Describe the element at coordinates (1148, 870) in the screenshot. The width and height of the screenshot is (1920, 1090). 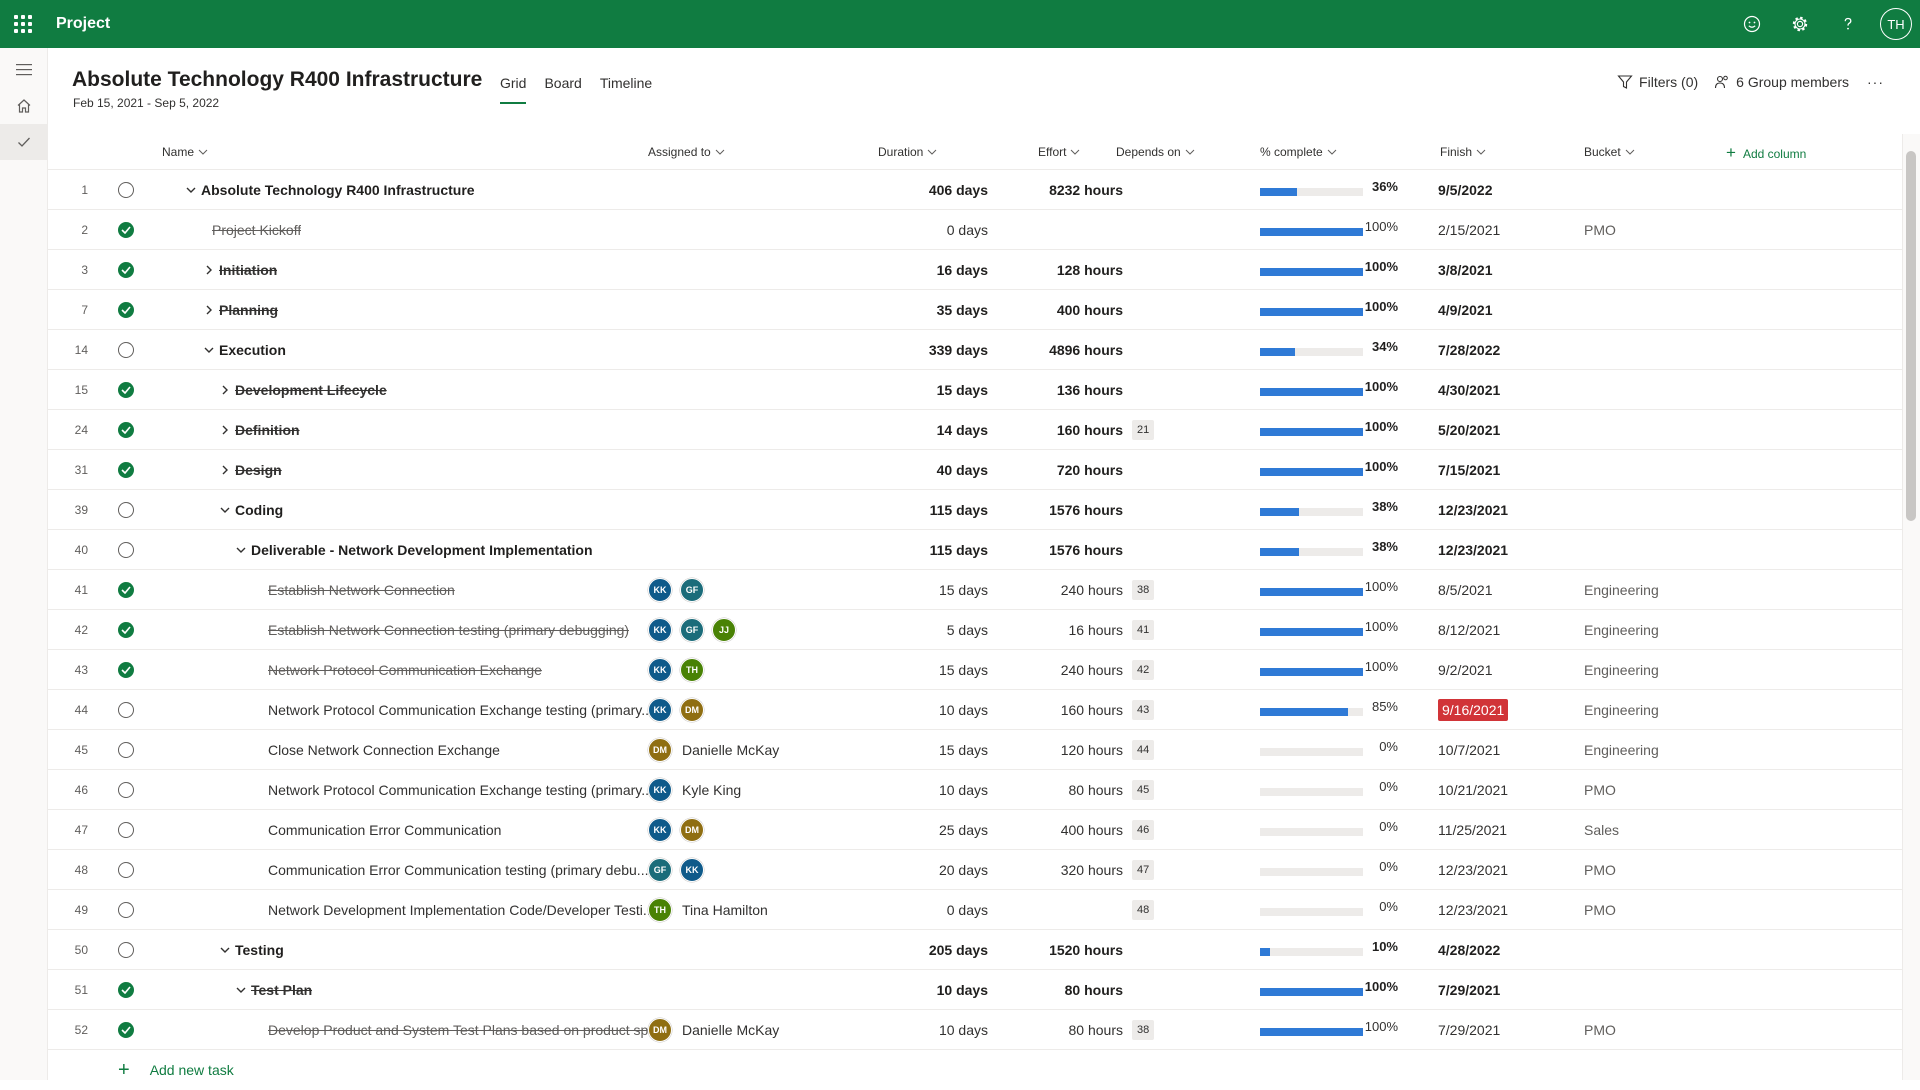
I see `depends-cell: 47` at that location.